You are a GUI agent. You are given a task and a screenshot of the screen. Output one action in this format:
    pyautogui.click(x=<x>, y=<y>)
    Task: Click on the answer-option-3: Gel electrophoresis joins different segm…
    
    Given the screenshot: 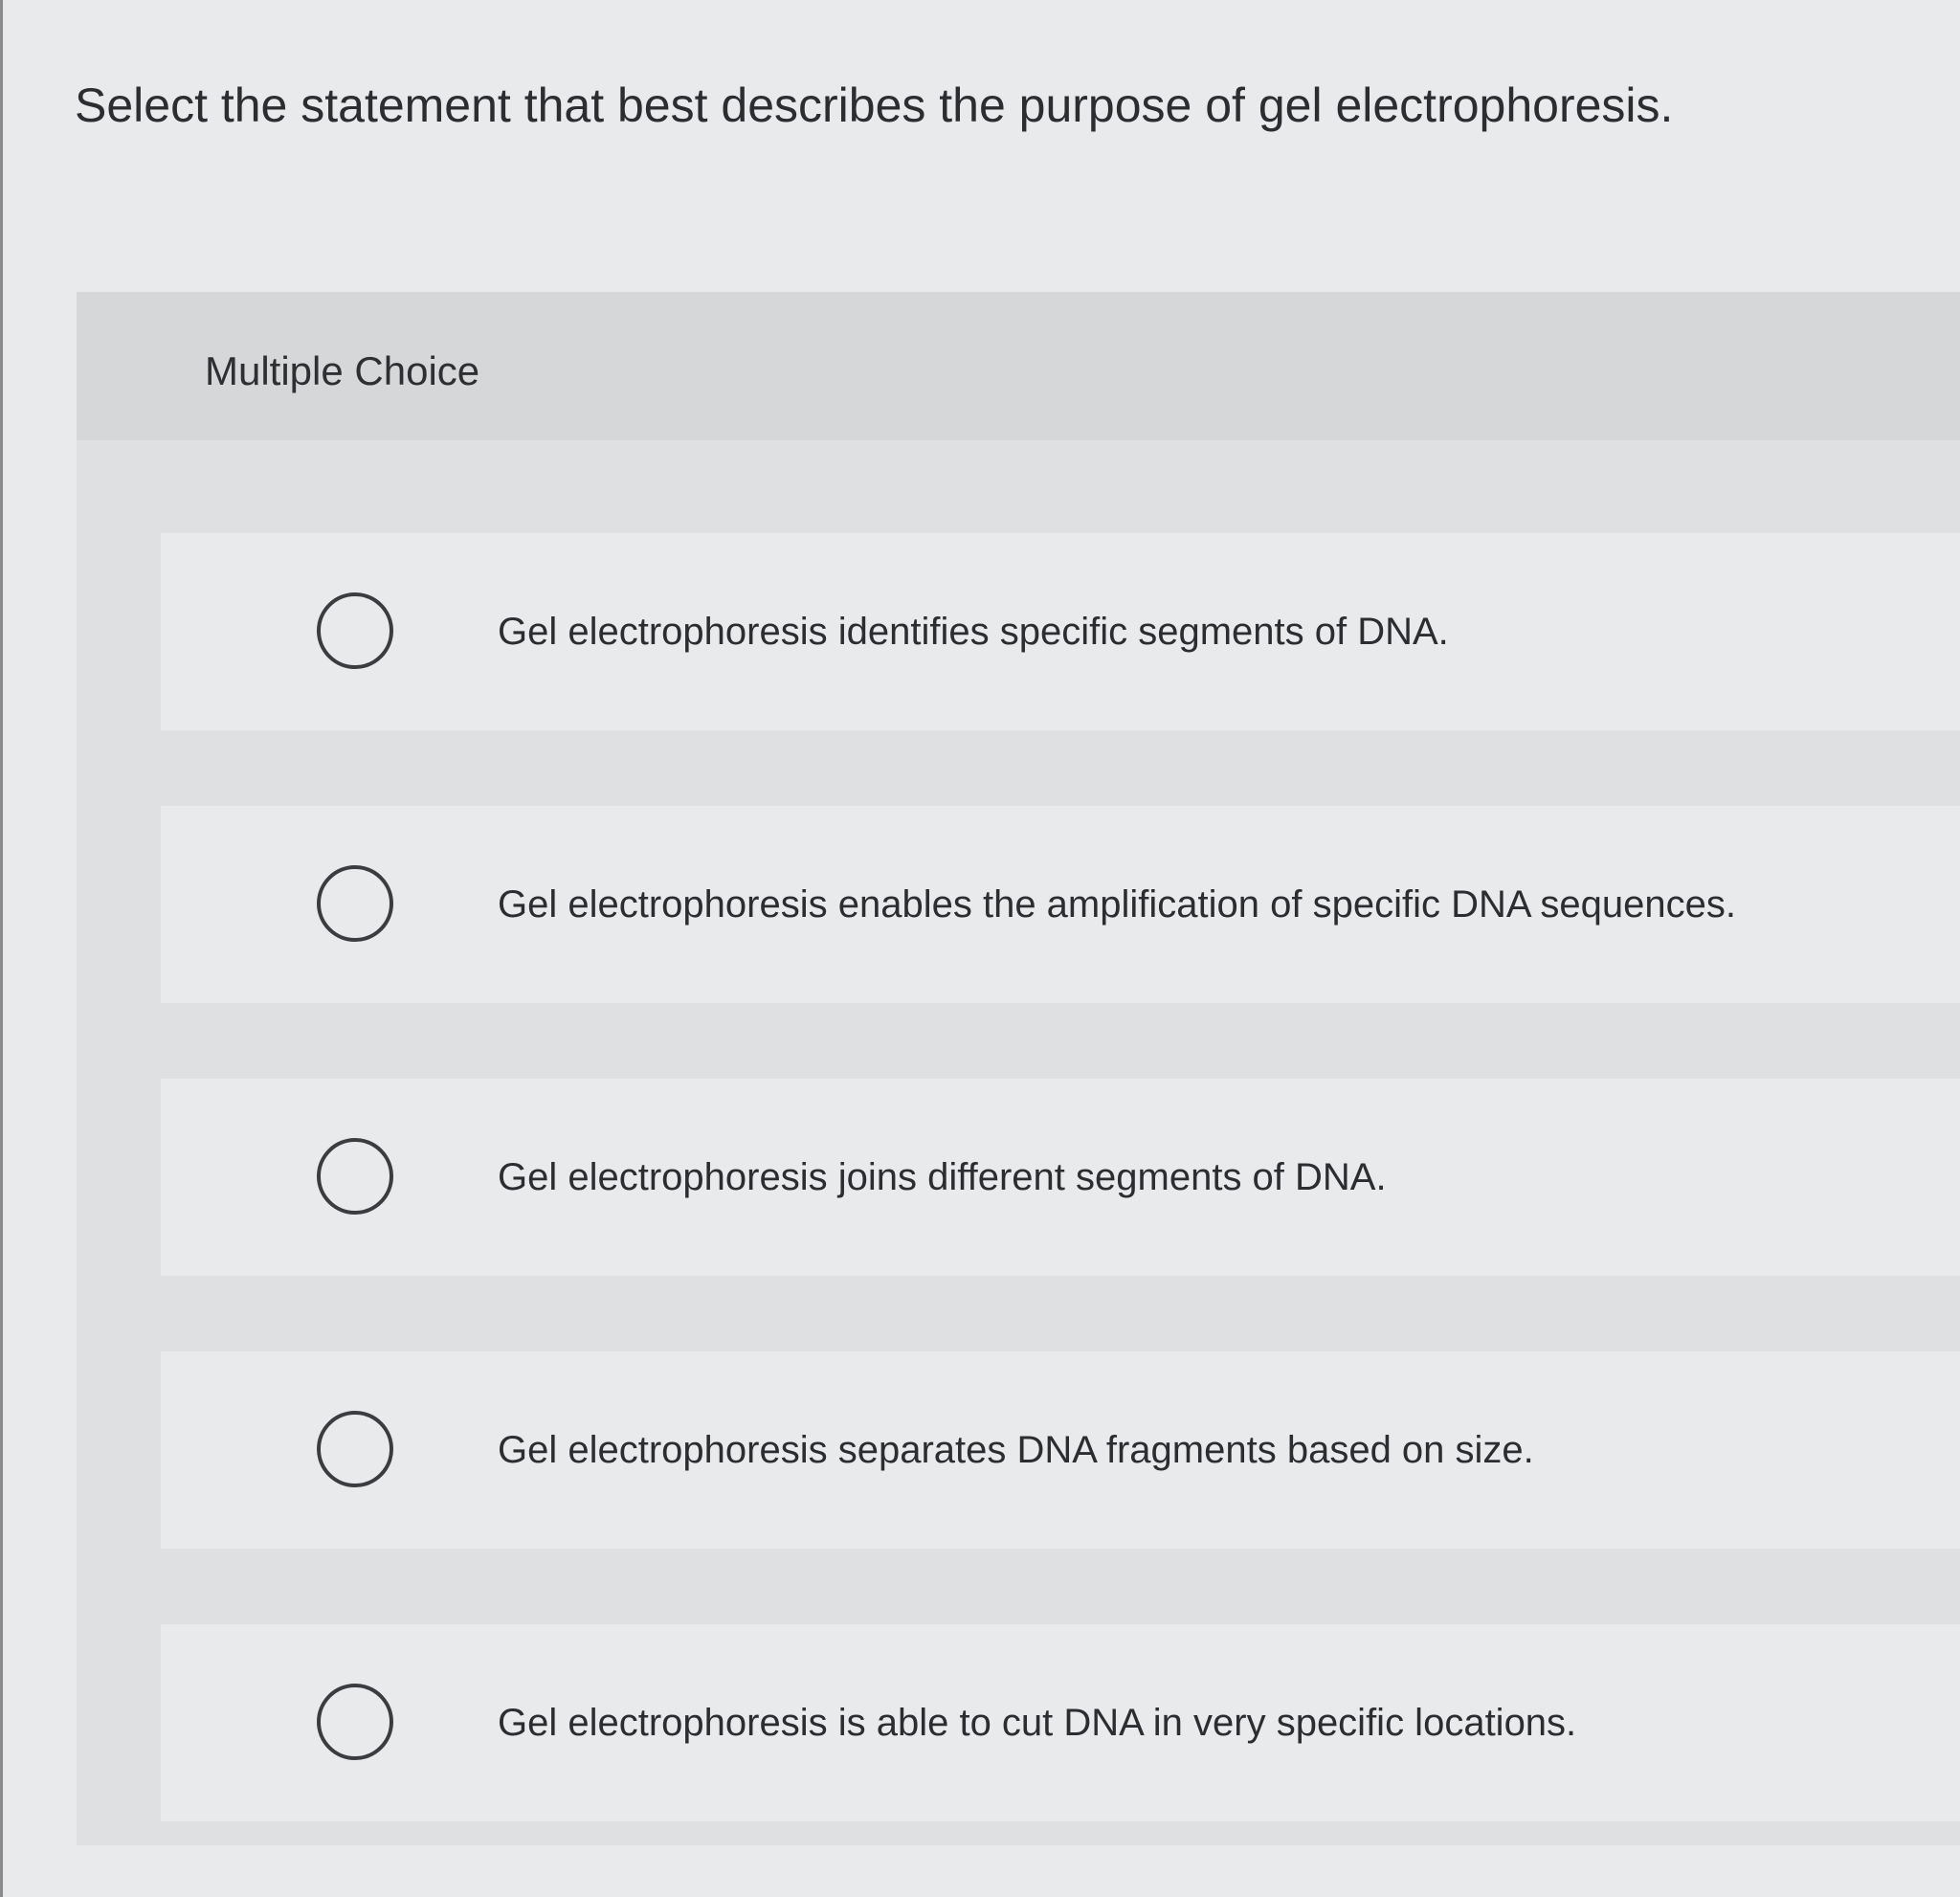 What is the action you would take?
    pyautogui.click(x=1061, y=1177)
    